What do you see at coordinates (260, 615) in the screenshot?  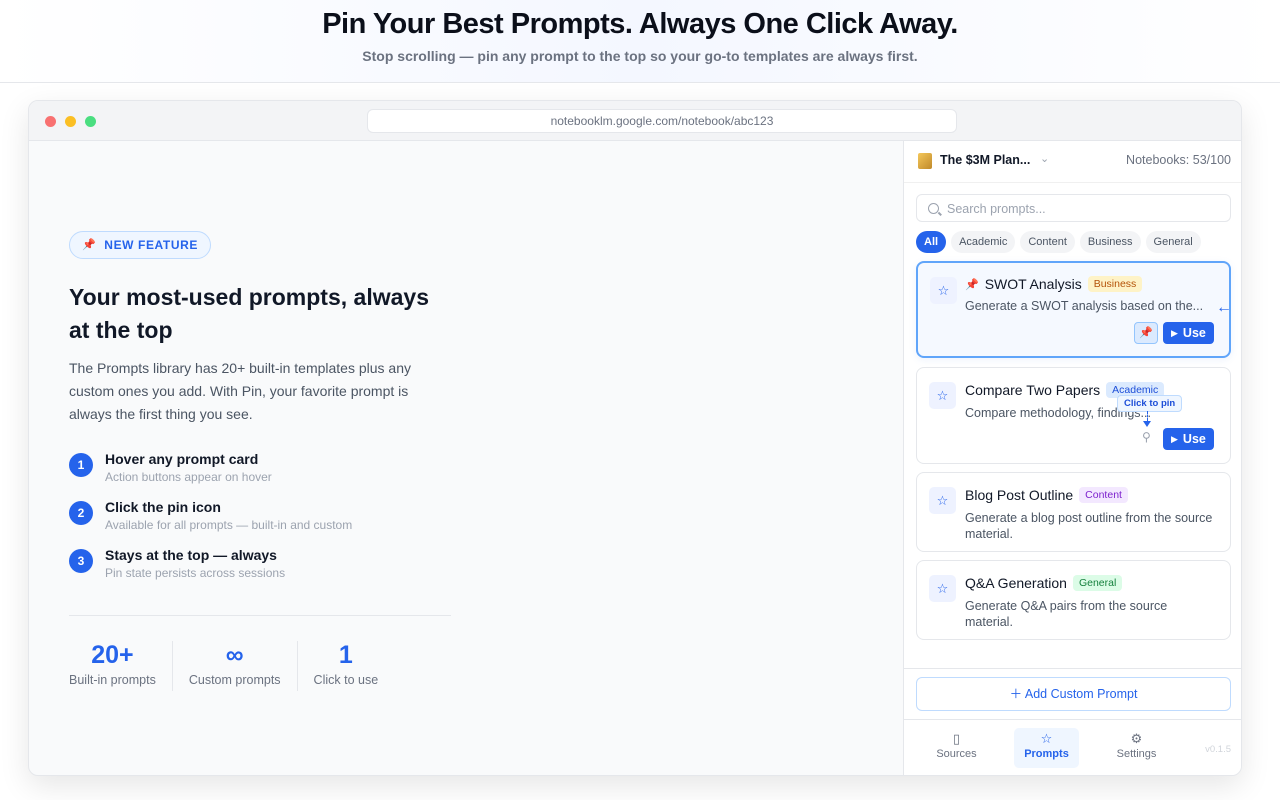 I see `section-divider` at bounding box center [260, 615].